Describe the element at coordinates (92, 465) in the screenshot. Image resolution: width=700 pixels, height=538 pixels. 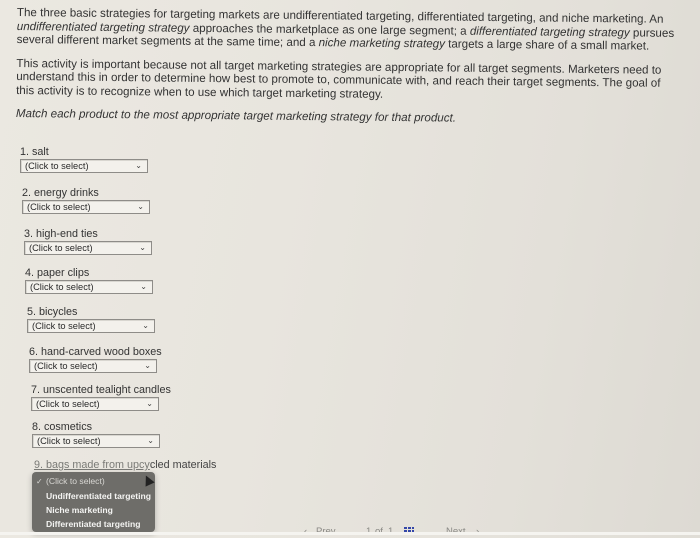
I see `question-label-obscured: 9. bags made from upcy` at that location.